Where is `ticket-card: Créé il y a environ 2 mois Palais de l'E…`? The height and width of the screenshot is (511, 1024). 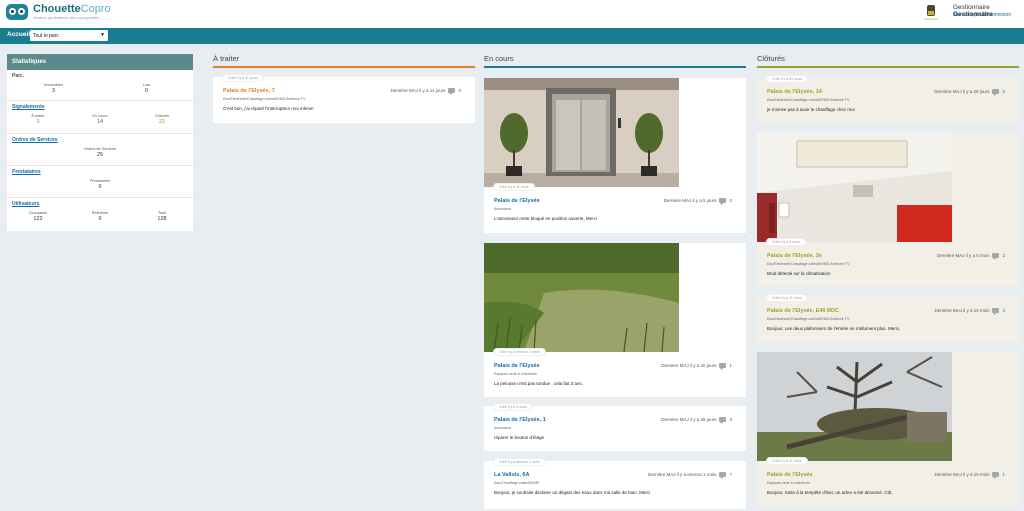
ticket-card: Créé il y a environ 2 mois Palais de l'E… is located at coordinates (615, 320).